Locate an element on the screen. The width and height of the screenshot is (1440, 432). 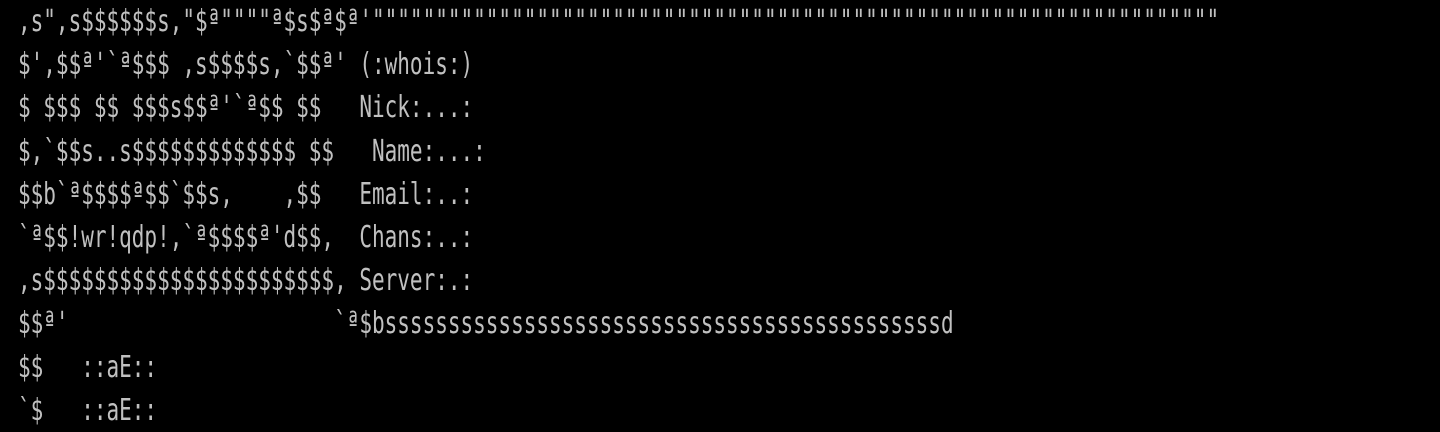
terminal-line-4: $,`$$s..s$$$$$$$$$$$$$ $$ Name:...: is located at coordinates (252, 151).